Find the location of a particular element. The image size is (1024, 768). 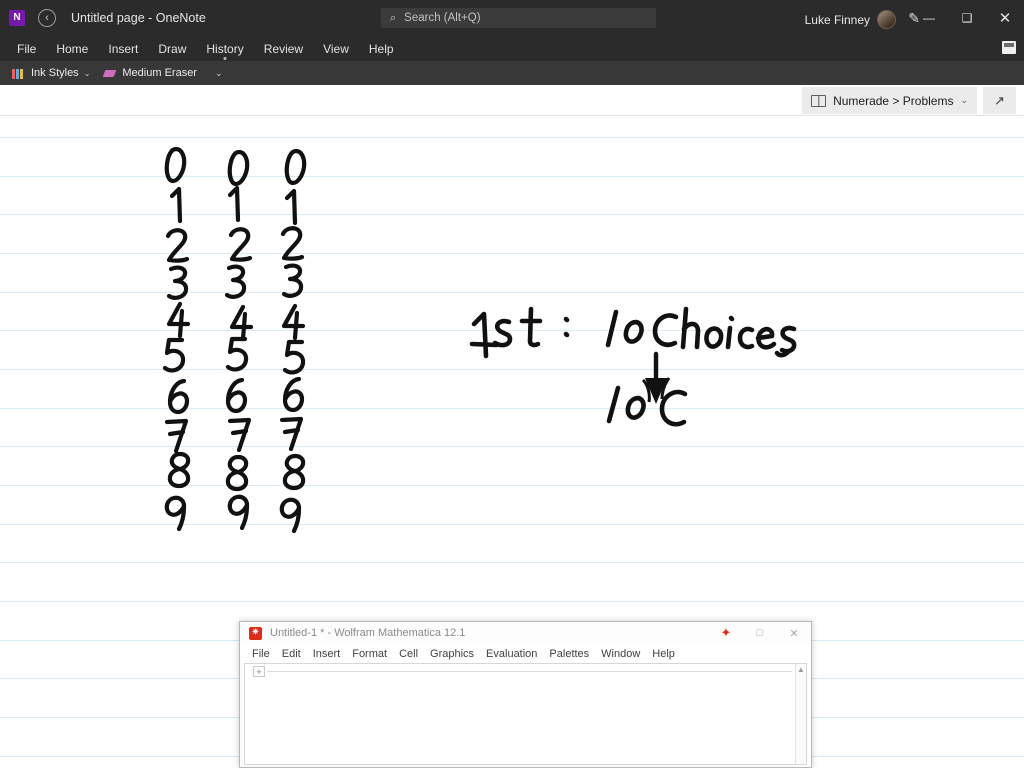

mathematica-window-controls: ✦ □ ✕ is located at coordinates (760, 633).